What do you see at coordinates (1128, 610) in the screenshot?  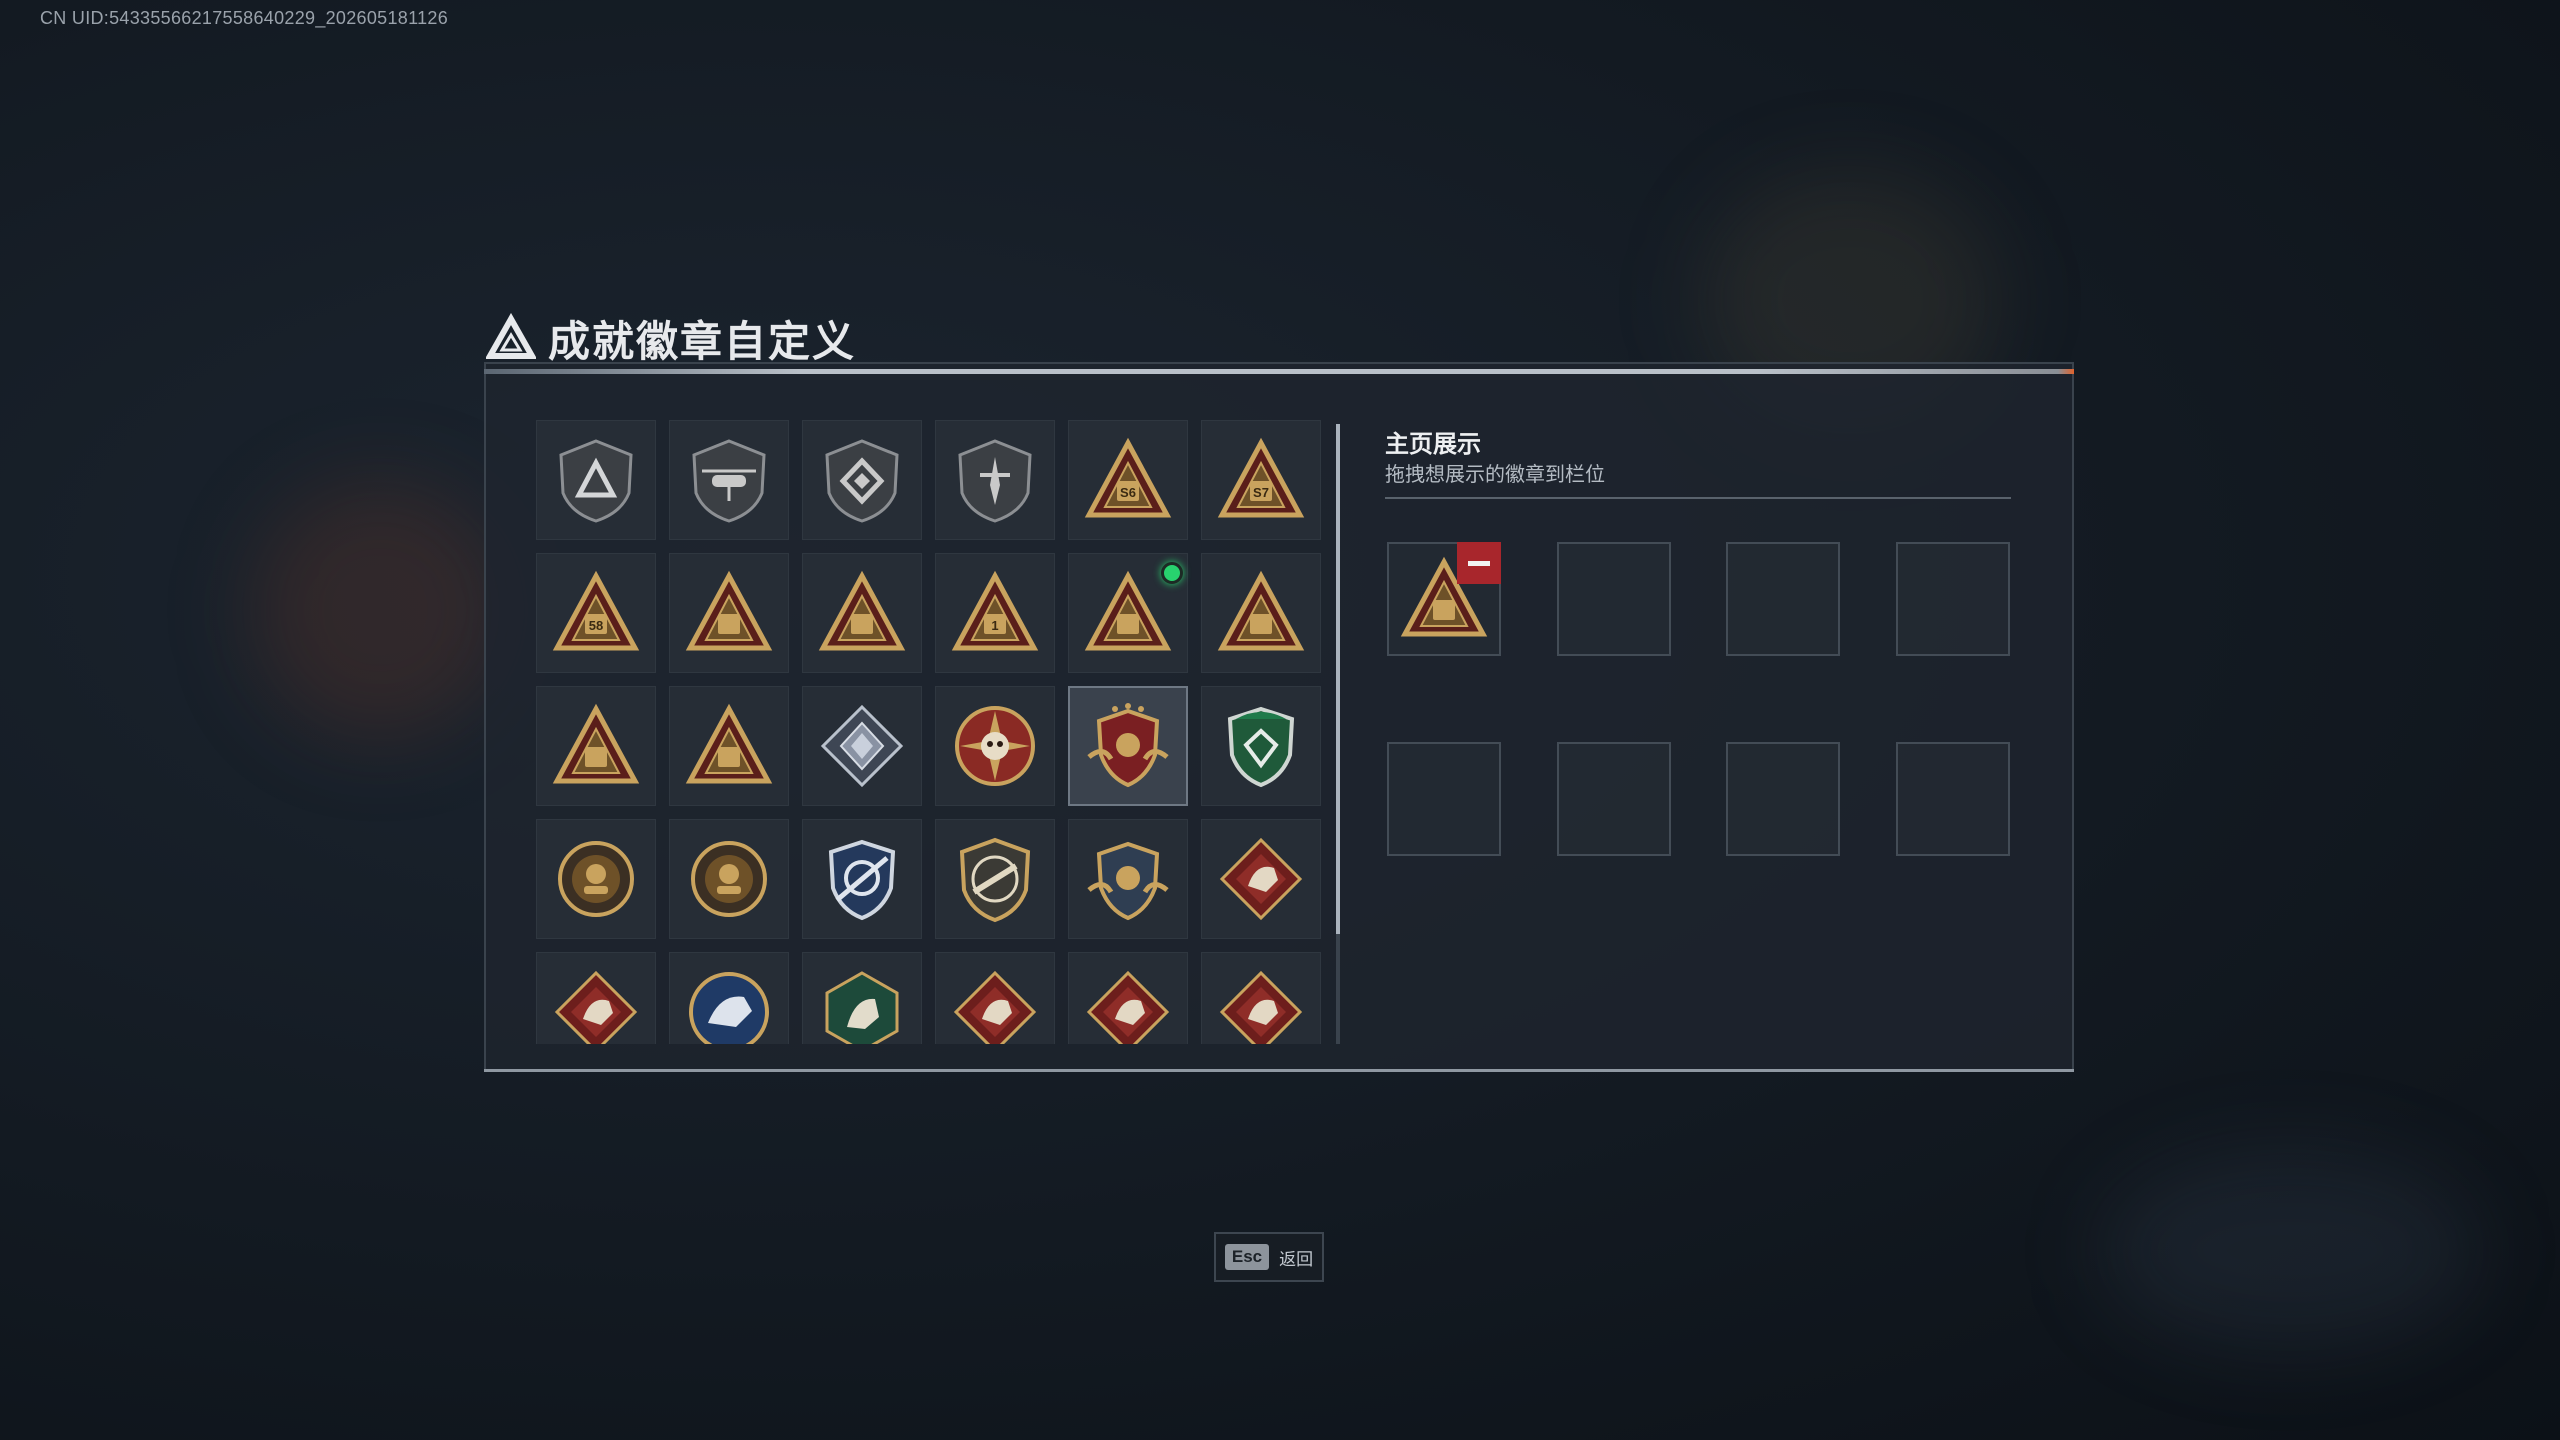 I see `bag-triangle-badge-icon` at bounding box center [1128, 610].